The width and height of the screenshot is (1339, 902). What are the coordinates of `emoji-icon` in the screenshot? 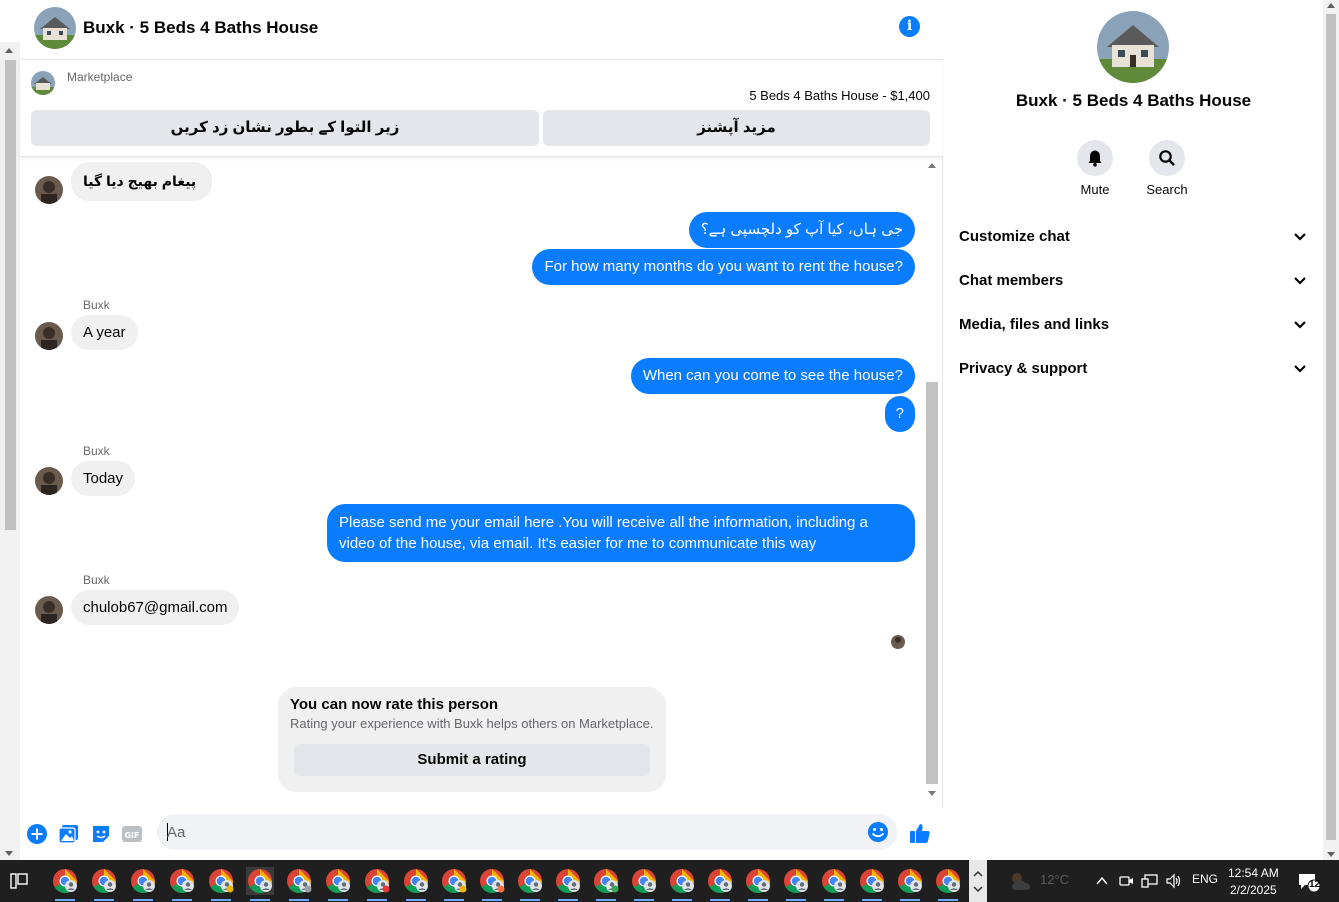 It's located at (878, 832).